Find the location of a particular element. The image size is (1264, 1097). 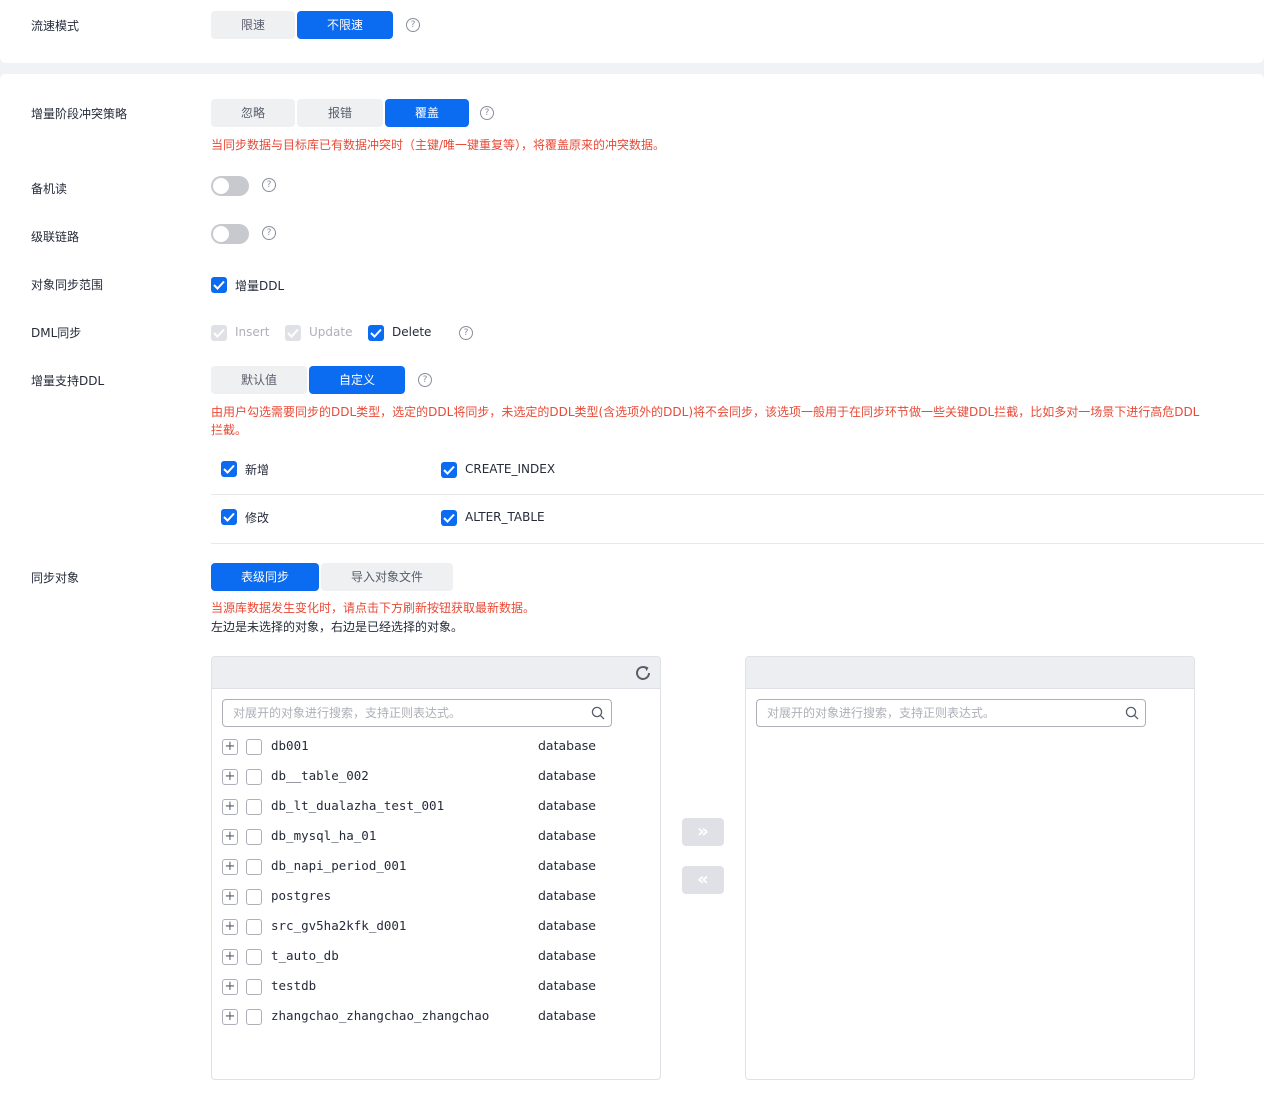

object-name: db_lt_dualazha_test_001 is located at coordinates (358, 805).